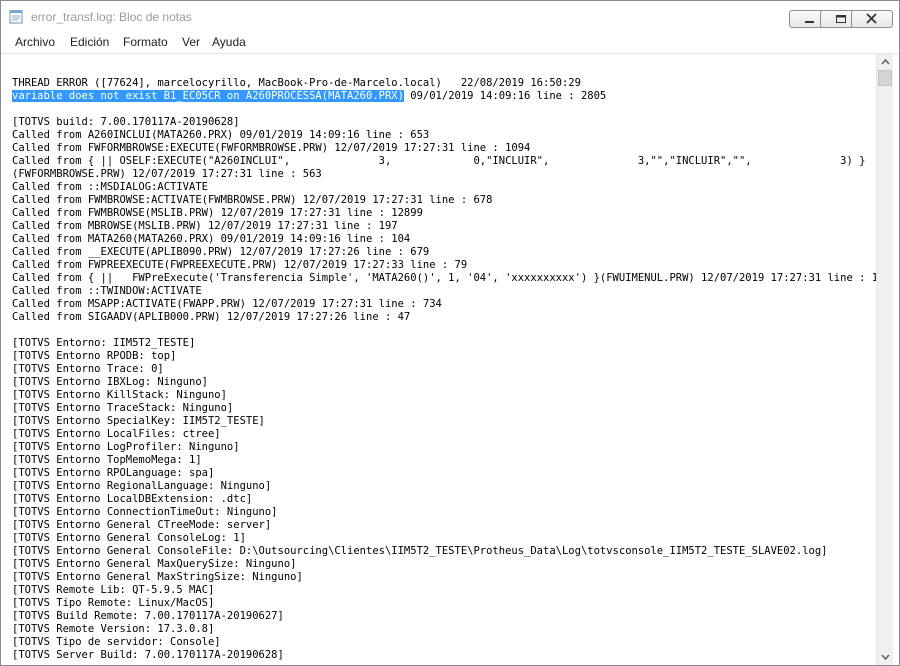 The width and height of the screenshot is (900, 666). I want to click on text-line: [TOTVS Entorno RPOLanguage: spa], so click(113, 473).